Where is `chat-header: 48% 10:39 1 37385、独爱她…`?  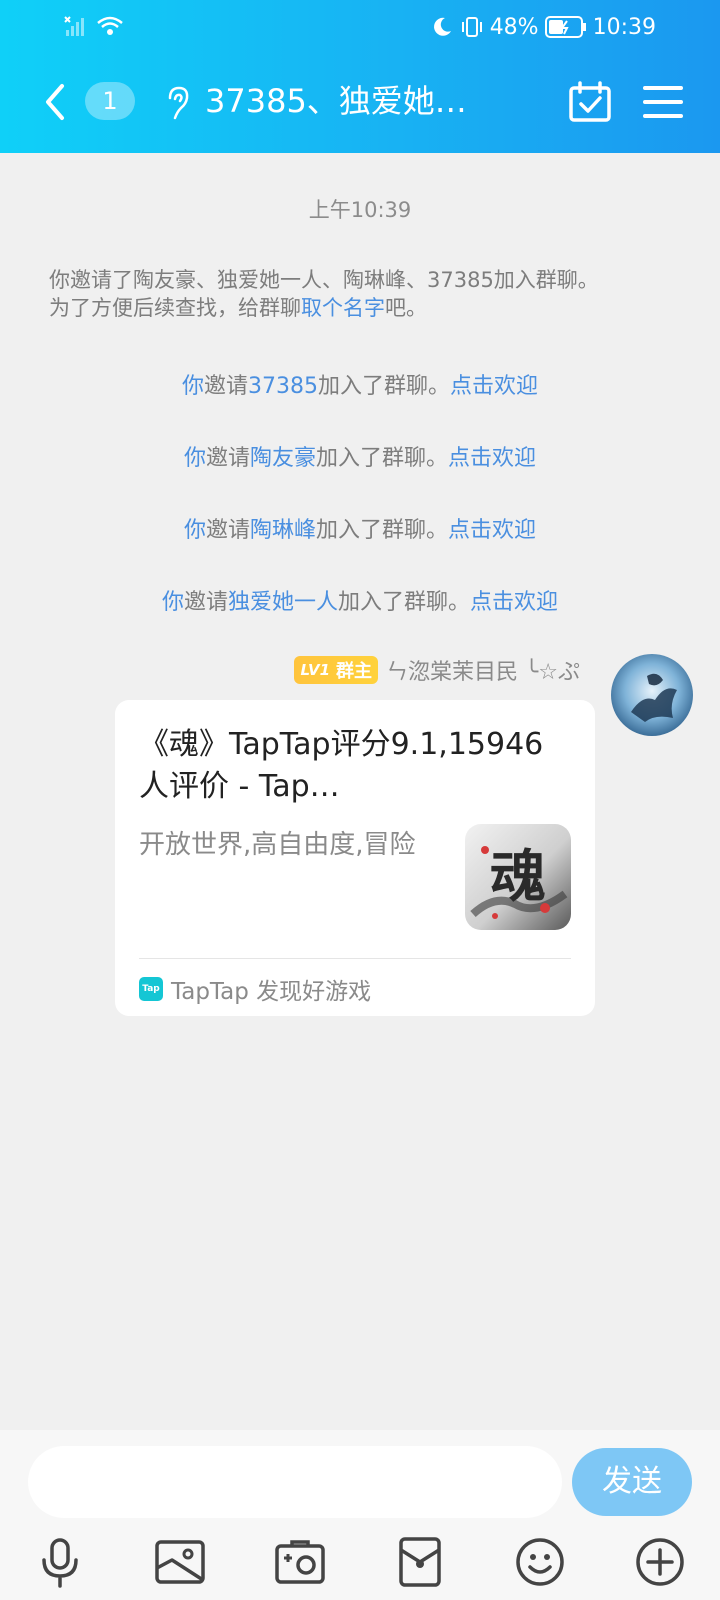 chat-header: 48% 10:39 1 37385、独爱她… is located at coordinates (360, 76).